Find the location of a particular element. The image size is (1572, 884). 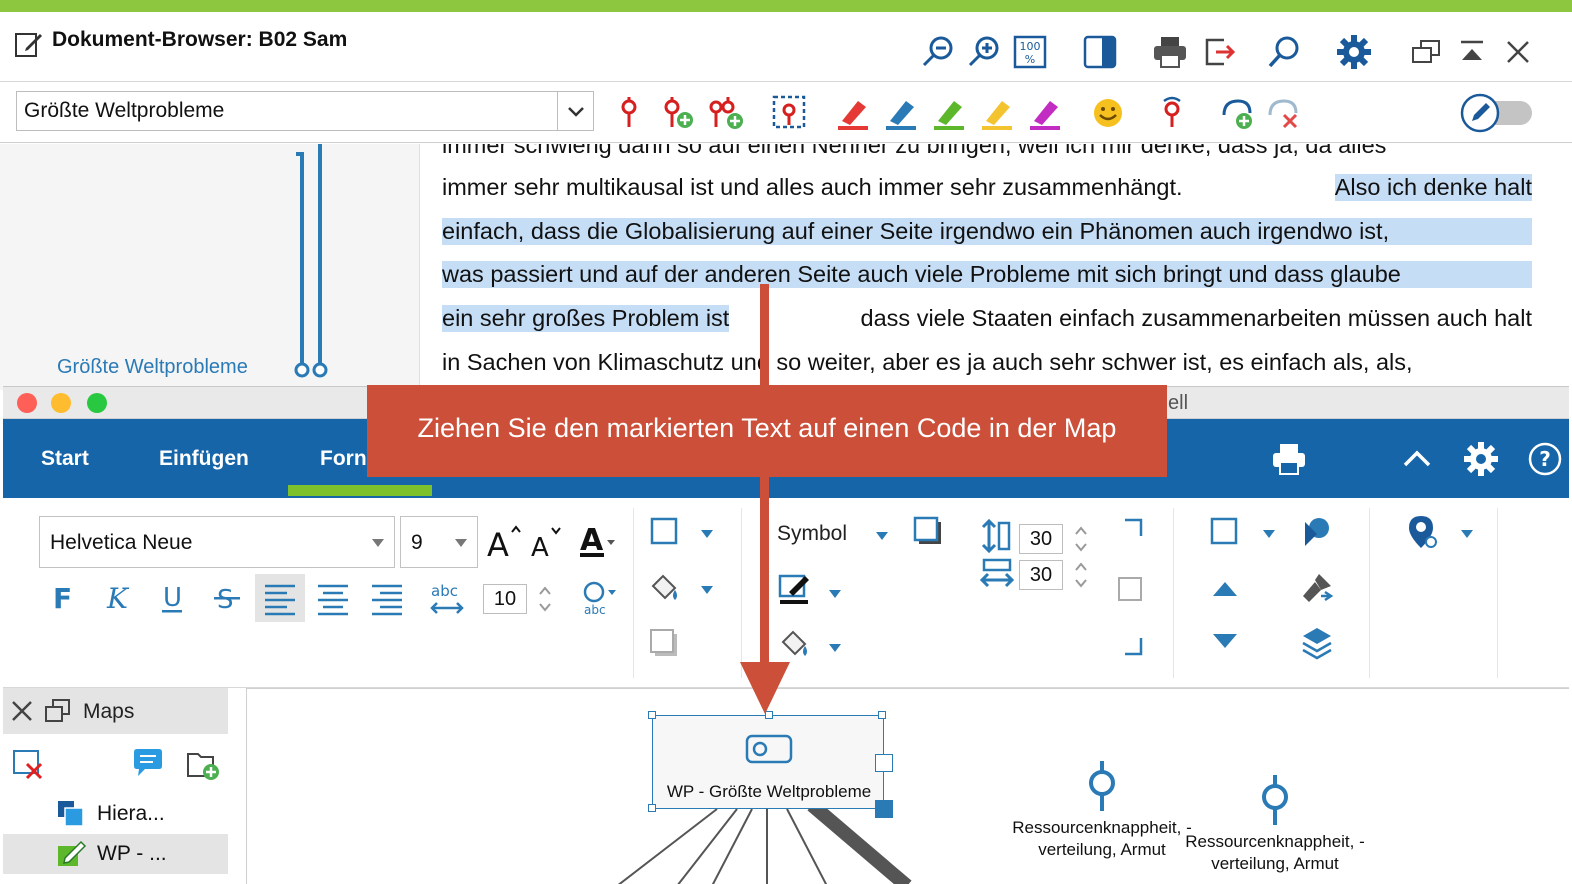

fill-bucket-icon is located at coordinates (665, 588).